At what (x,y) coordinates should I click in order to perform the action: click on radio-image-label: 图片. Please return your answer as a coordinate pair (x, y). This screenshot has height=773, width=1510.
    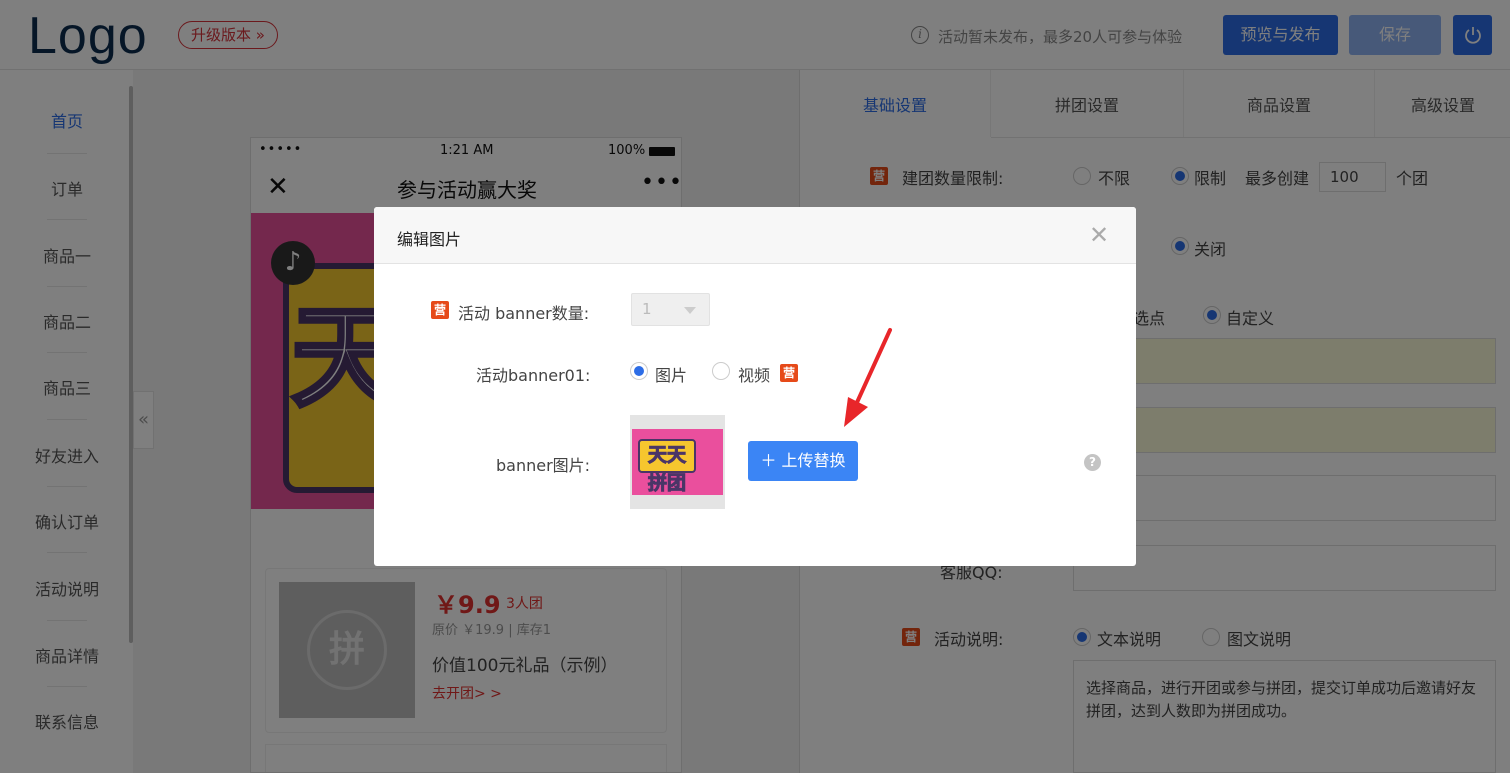
    Looking at the image, I should click on (671, 375).